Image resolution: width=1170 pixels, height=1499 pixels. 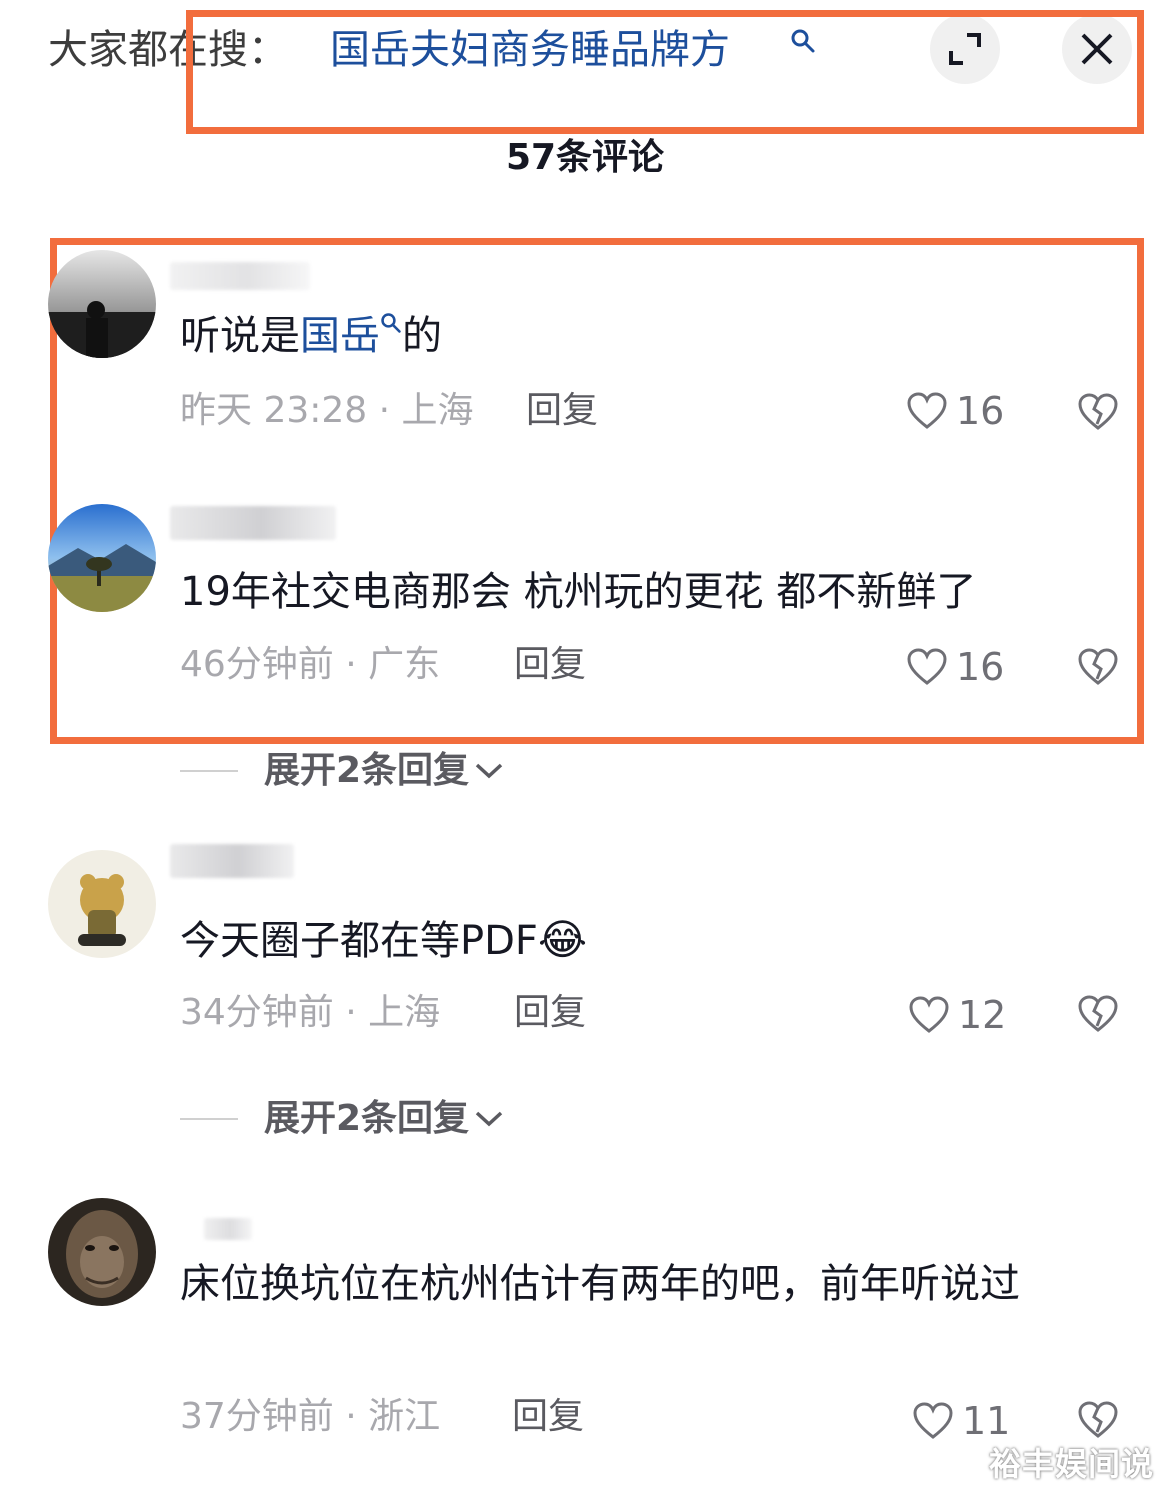 What do you see at coordinates (340, 336) in the screenshot?
I see `comment-search-tag: 国岳` at bounding box center [340, 336].